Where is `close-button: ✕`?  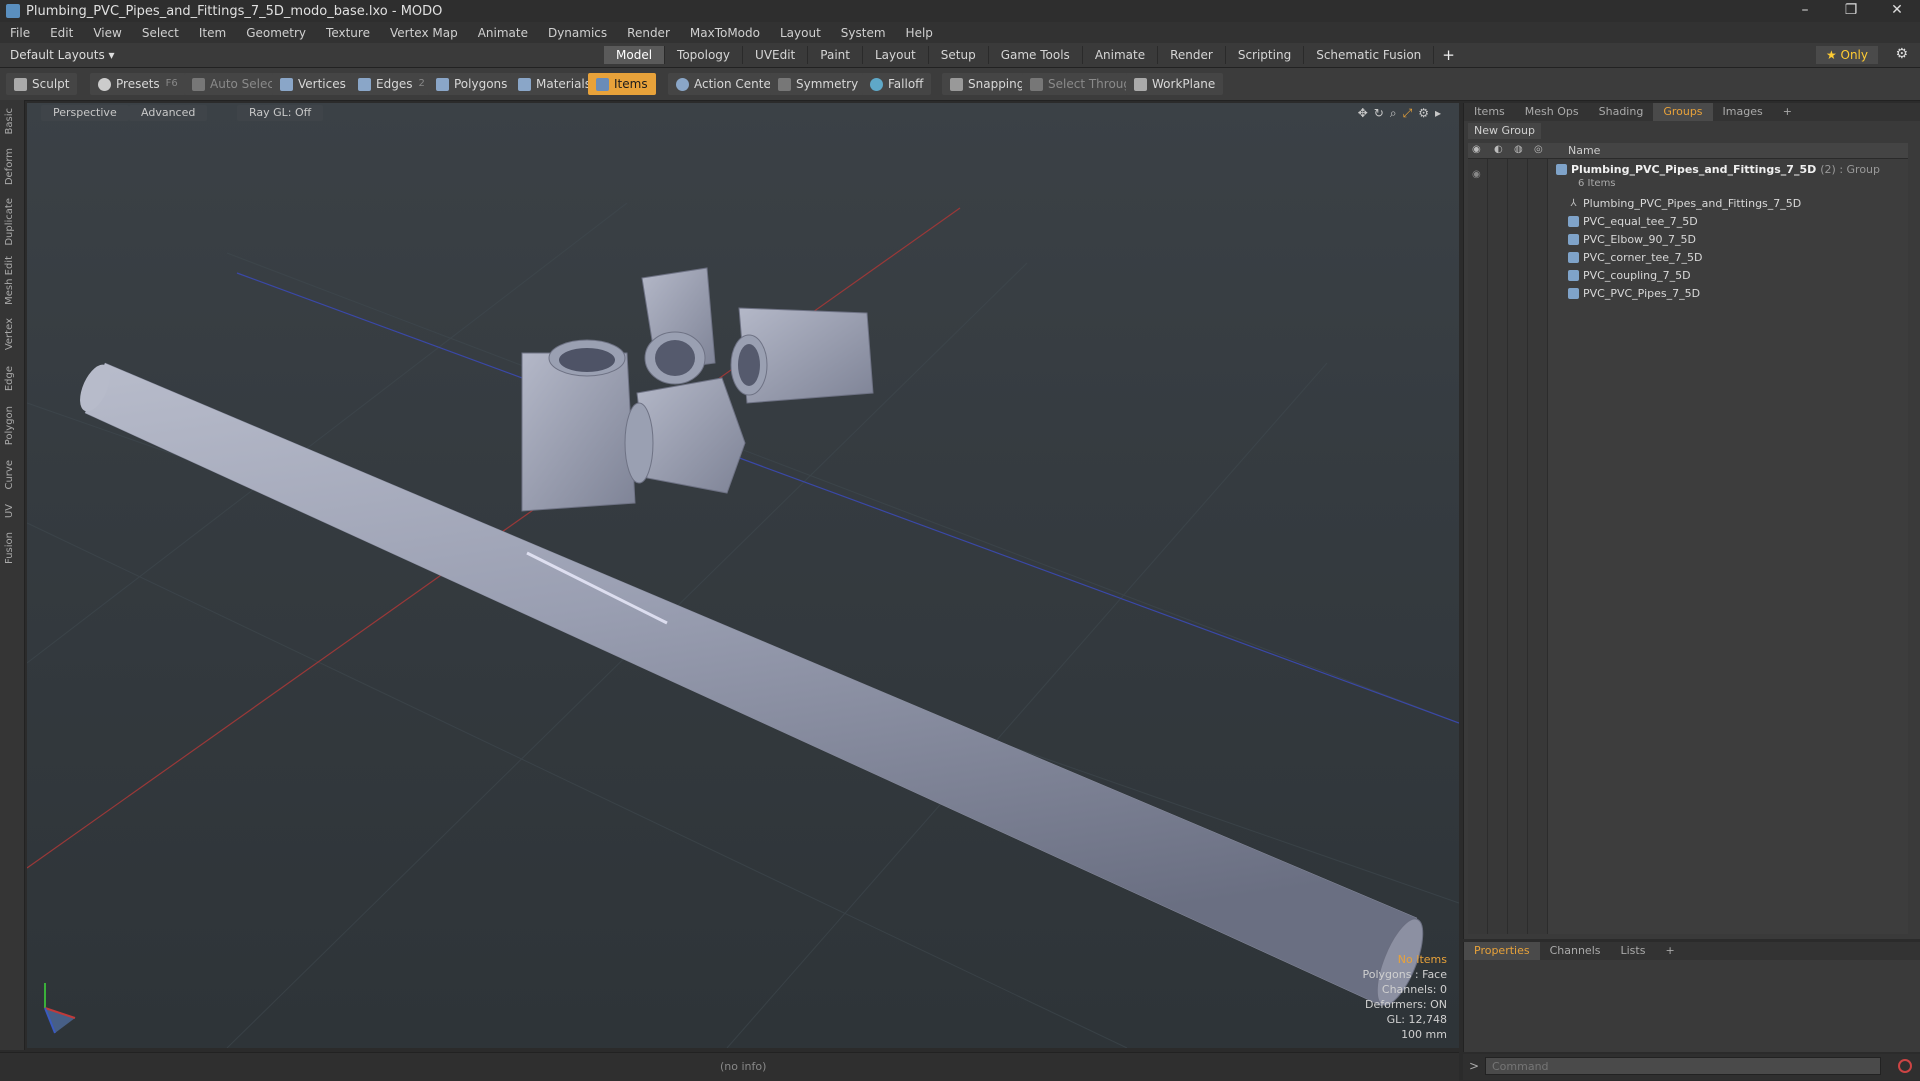 close-button: ✕ is located at coordinates (1897, 11).